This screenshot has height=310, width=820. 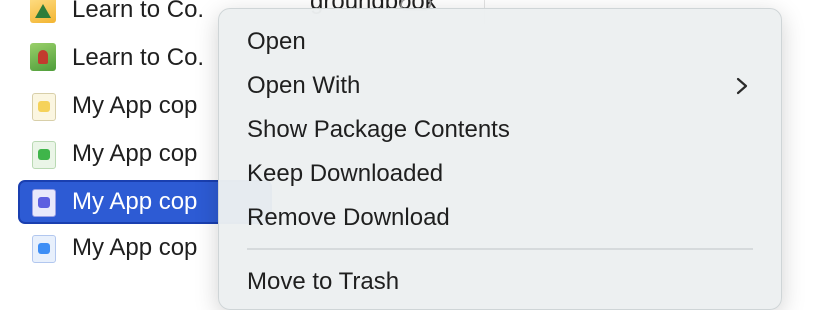 I want to click on menu-item-keep-downloaded: Keep Downloaded, so click(x=500, y=174).